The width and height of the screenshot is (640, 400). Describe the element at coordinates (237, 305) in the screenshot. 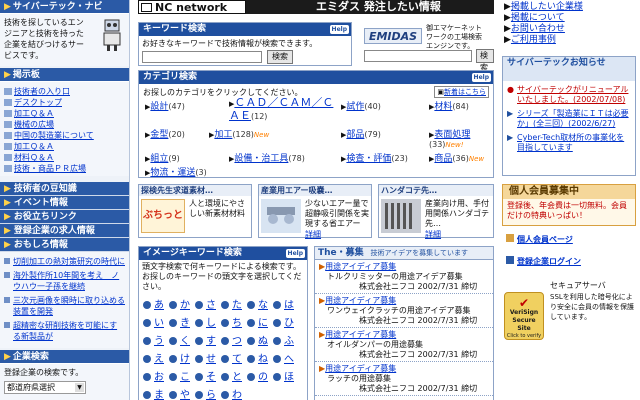

I see `kana-link: た` at that location.